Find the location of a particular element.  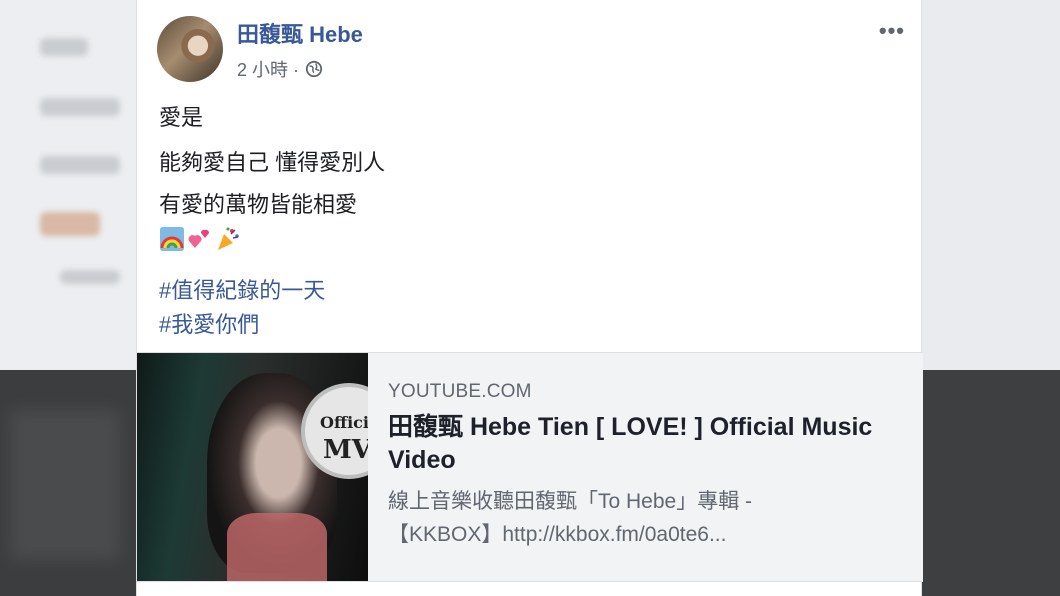

thumbnail-portrait-shirt is located at coordinates (277, 547).